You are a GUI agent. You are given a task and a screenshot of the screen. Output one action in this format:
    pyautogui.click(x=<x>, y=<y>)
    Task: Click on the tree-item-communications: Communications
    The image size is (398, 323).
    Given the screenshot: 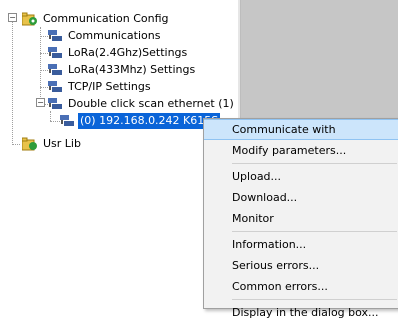 What is the action you would take?
    pyautogui.click(x=104, y=35)
    